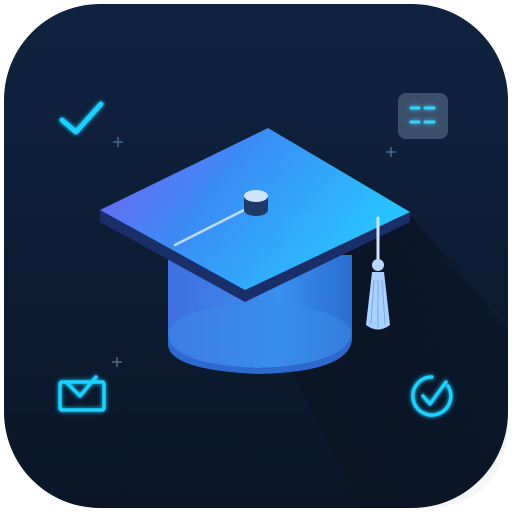 The width and height of the screenshot is (512, 512). Describe the element at coordinates (423, 116) in the screenshot. I see `menu-card-icon` at that location.